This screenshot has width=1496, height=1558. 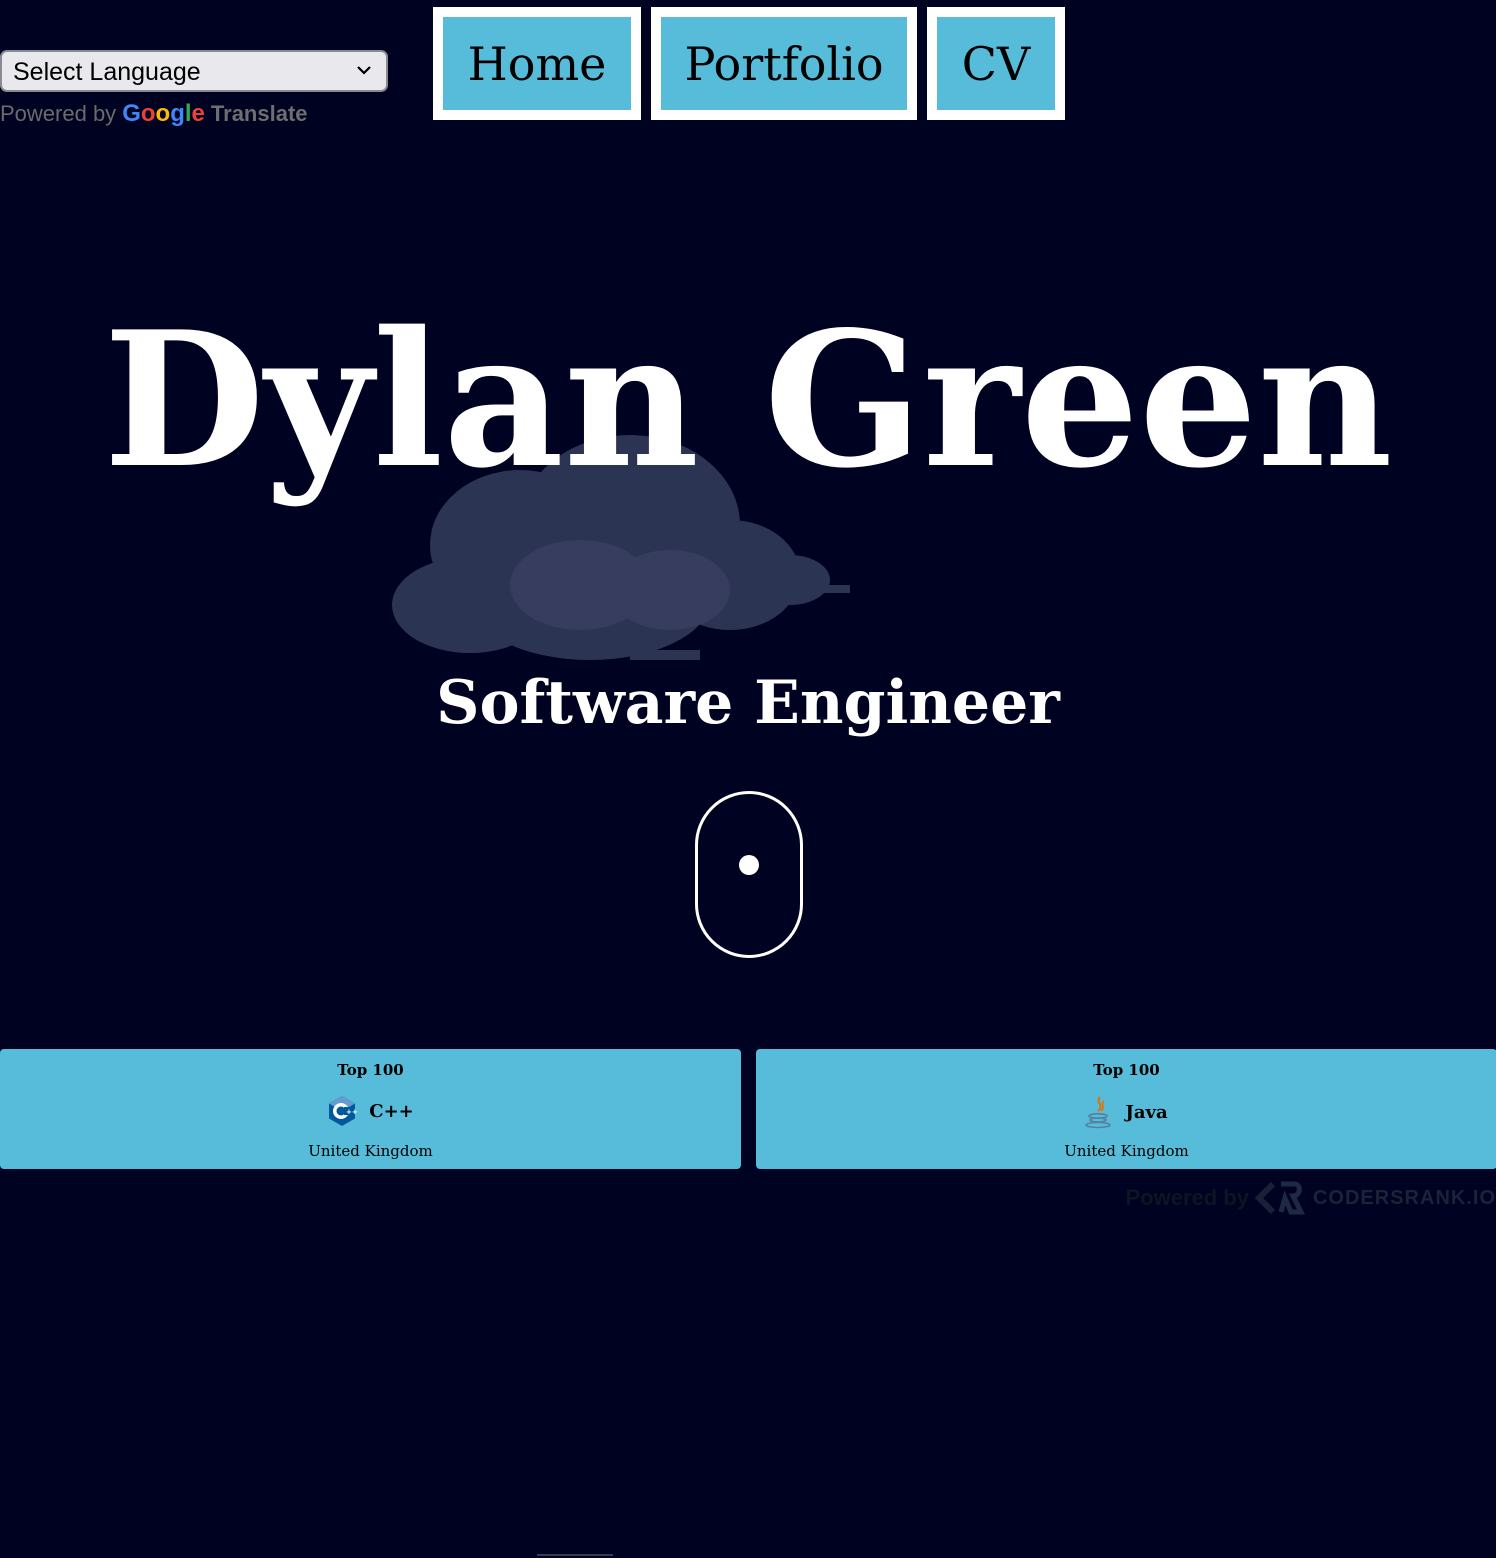 I want to click on translate-link: Translate, so click(x=259, y=114).